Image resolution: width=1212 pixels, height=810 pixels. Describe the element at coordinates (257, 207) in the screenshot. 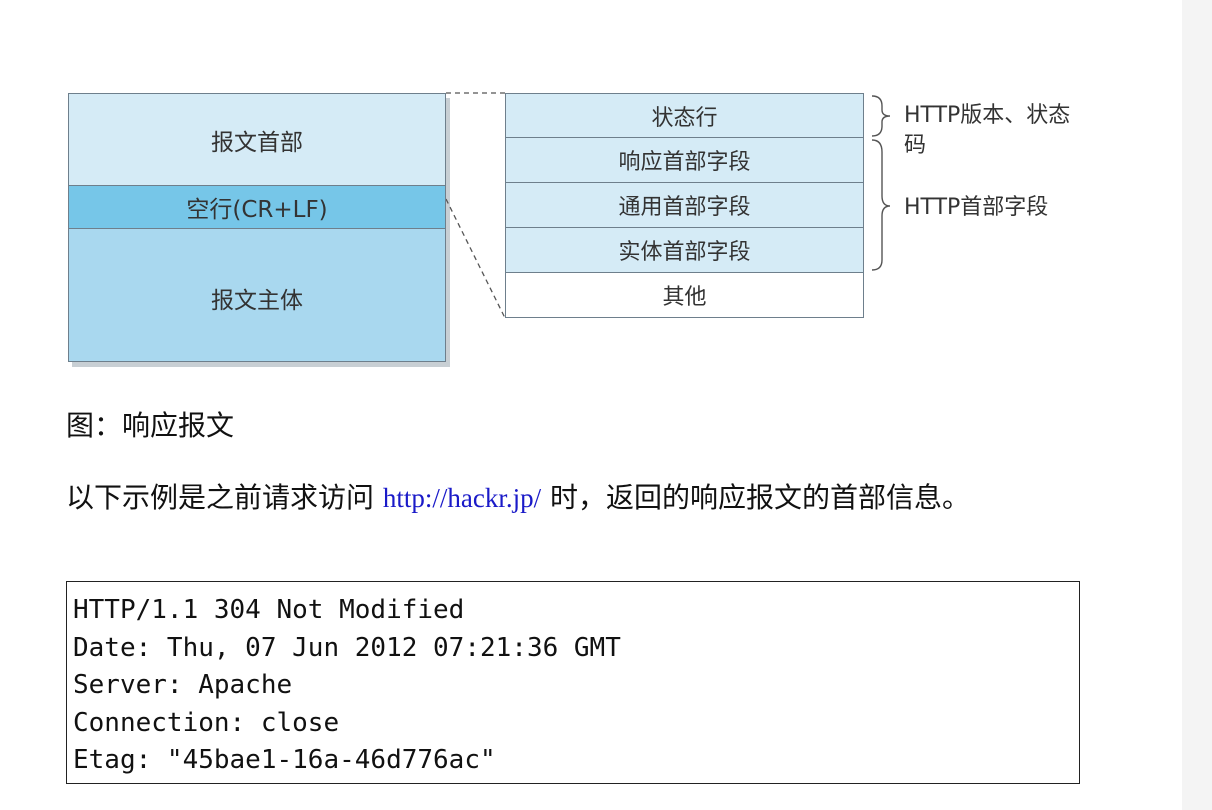

I see `blank-line-block: 空行(CR+LF)` at that location.